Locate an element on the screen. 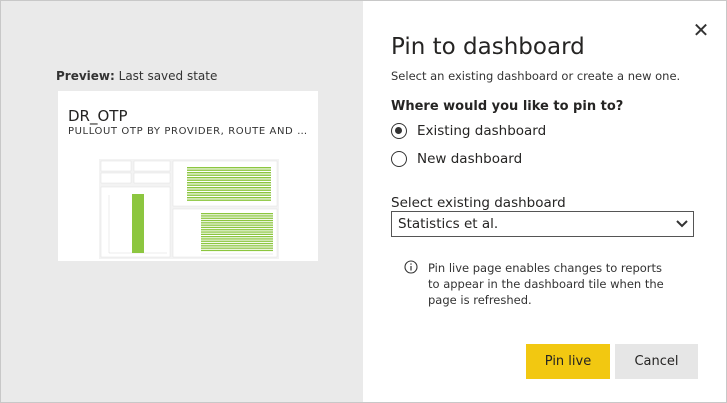  preview-label-rest: Last saved state is located at coordinates (166, 76).